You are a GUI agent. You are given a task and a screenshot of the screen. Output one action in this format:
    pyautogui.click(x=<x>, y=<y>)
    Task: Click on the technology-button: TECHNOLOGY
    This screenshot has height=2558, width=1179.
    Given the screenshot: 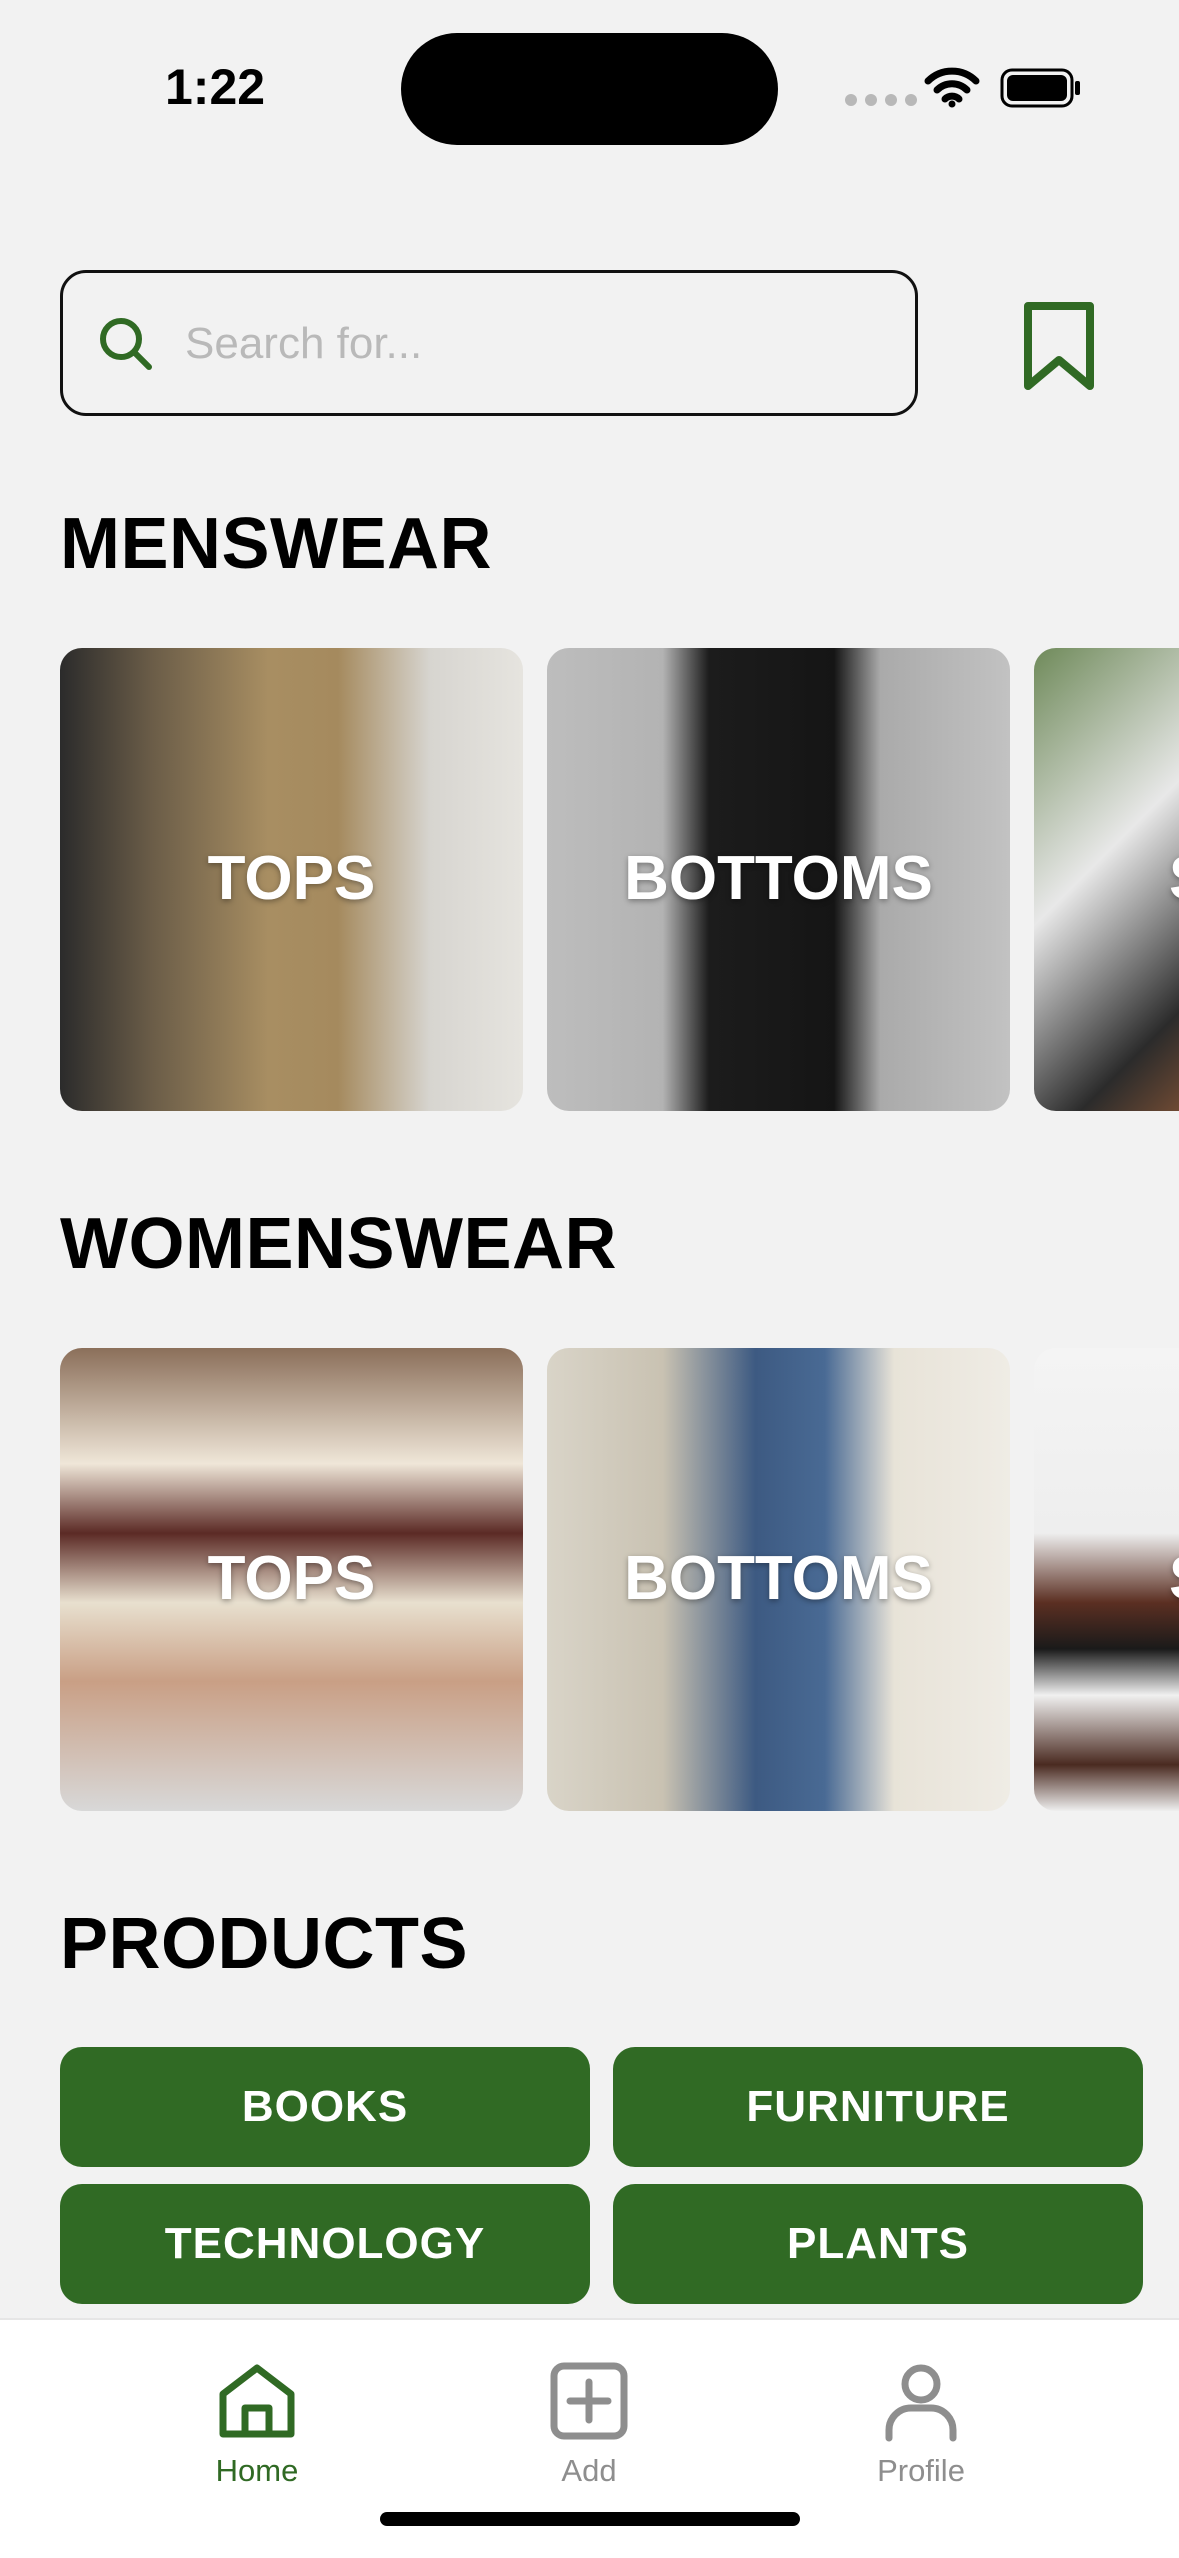 What is the action you would take?
    pyautogui.click(x=325, y=2244)
    